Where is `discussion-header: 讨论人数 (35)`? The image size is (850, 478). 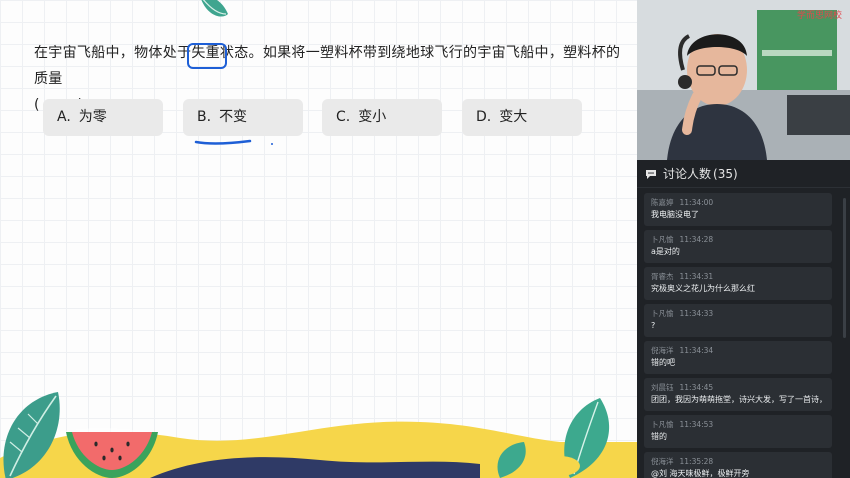 discussion-header: 讨论人数 (35) is located at coordinates (743, 174).